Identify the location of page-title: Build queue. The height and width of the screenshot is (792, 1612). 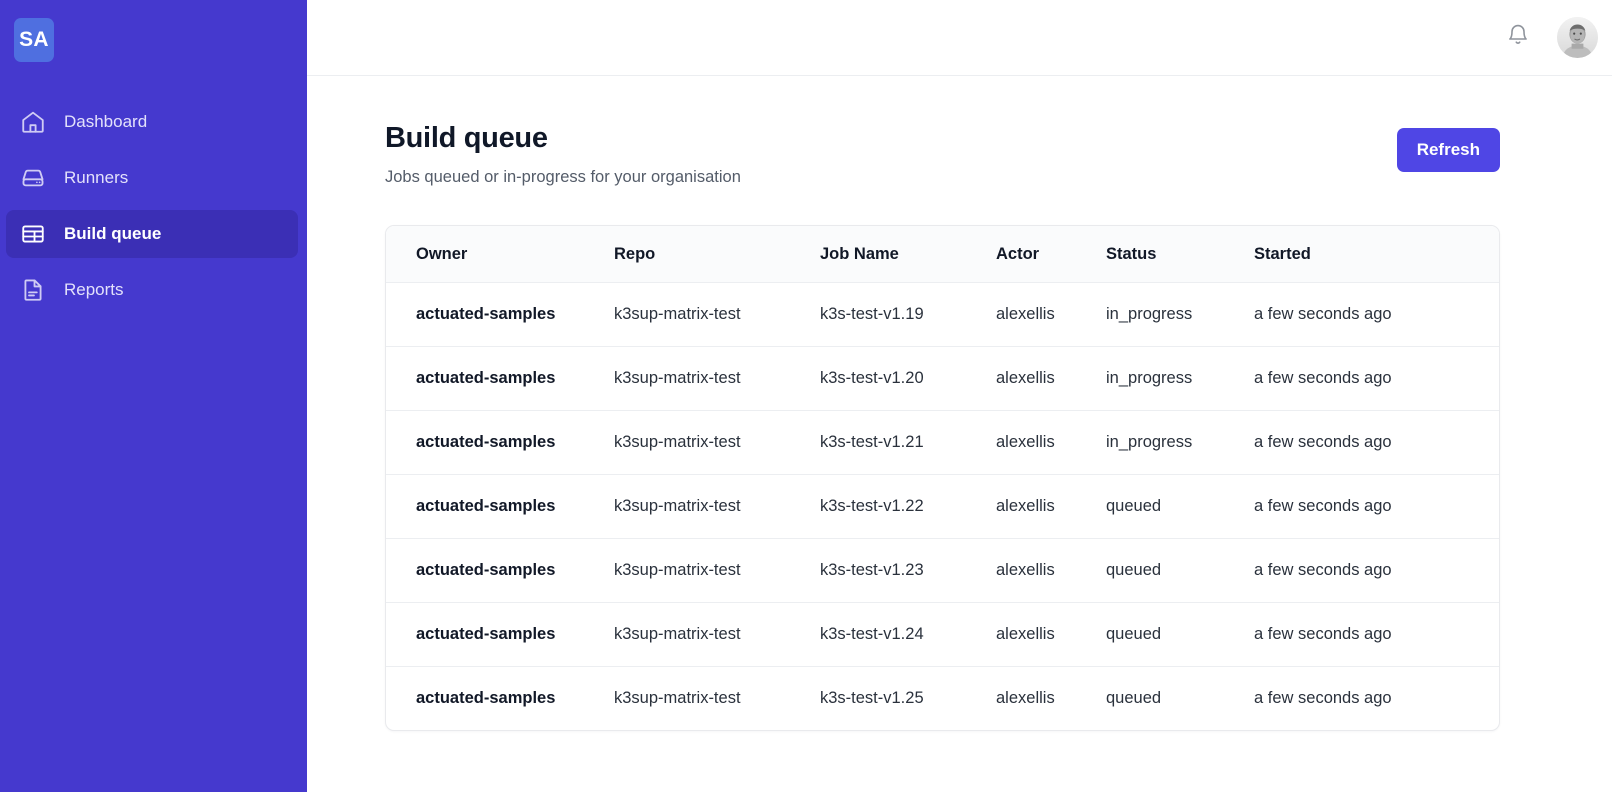
(466, 138).